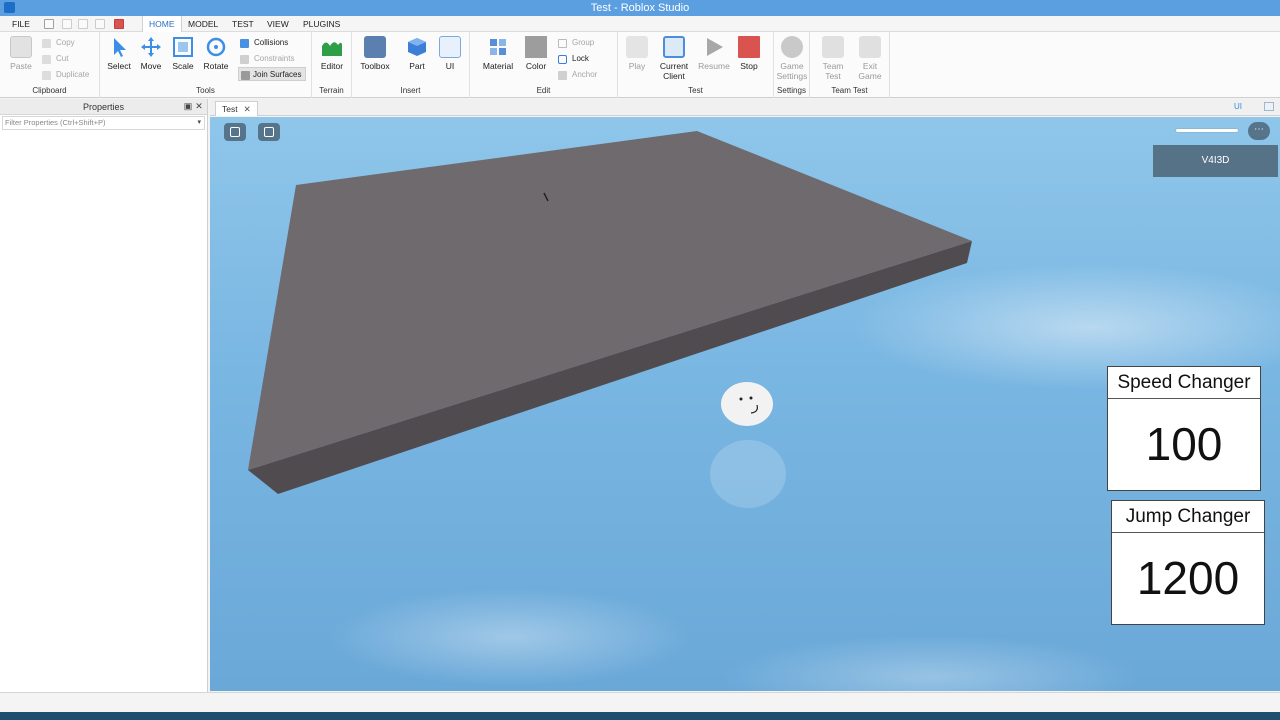 The image size is (1280, 720). I want to click on settings-group: Game Settings Settings, so click(792, 65).